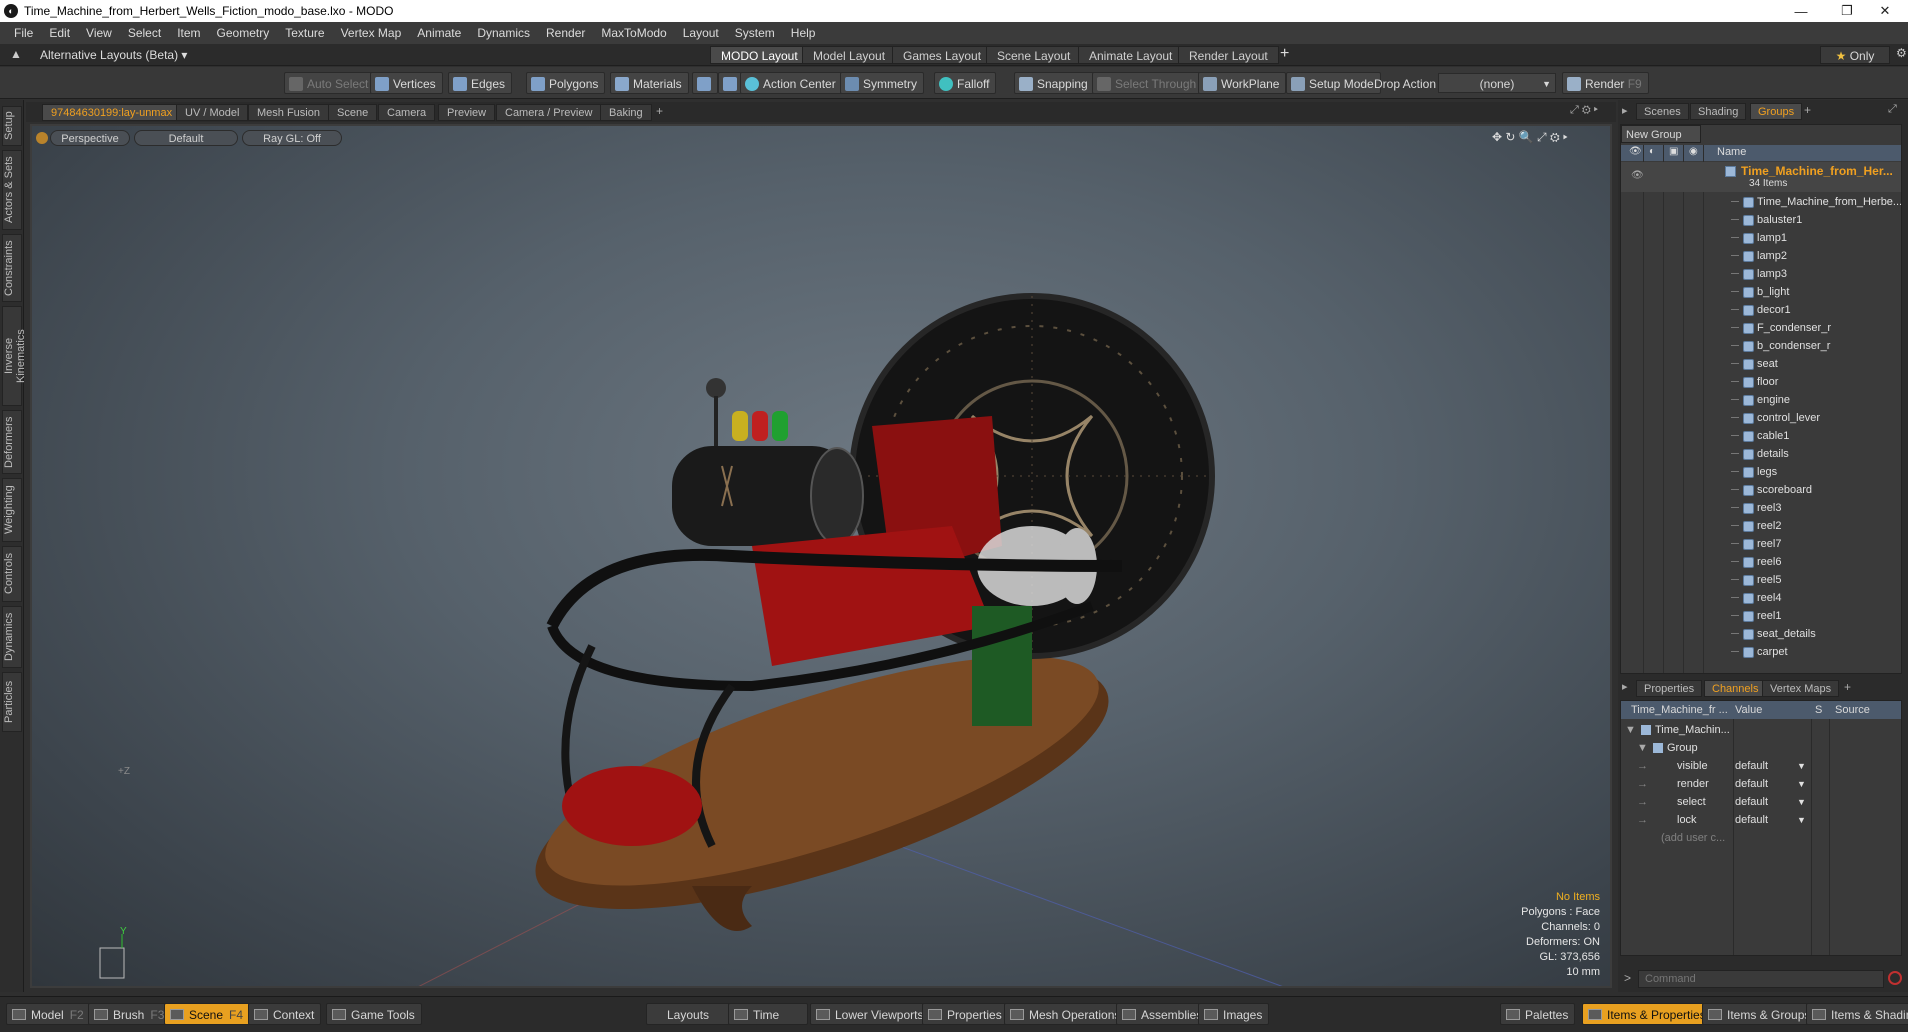 The width and height of the screenshot is (1908, 1032). What do you see at coordinates (188, 33) in the screenshot?
I see `menu-item: Item` at bounding box center [188, 33].